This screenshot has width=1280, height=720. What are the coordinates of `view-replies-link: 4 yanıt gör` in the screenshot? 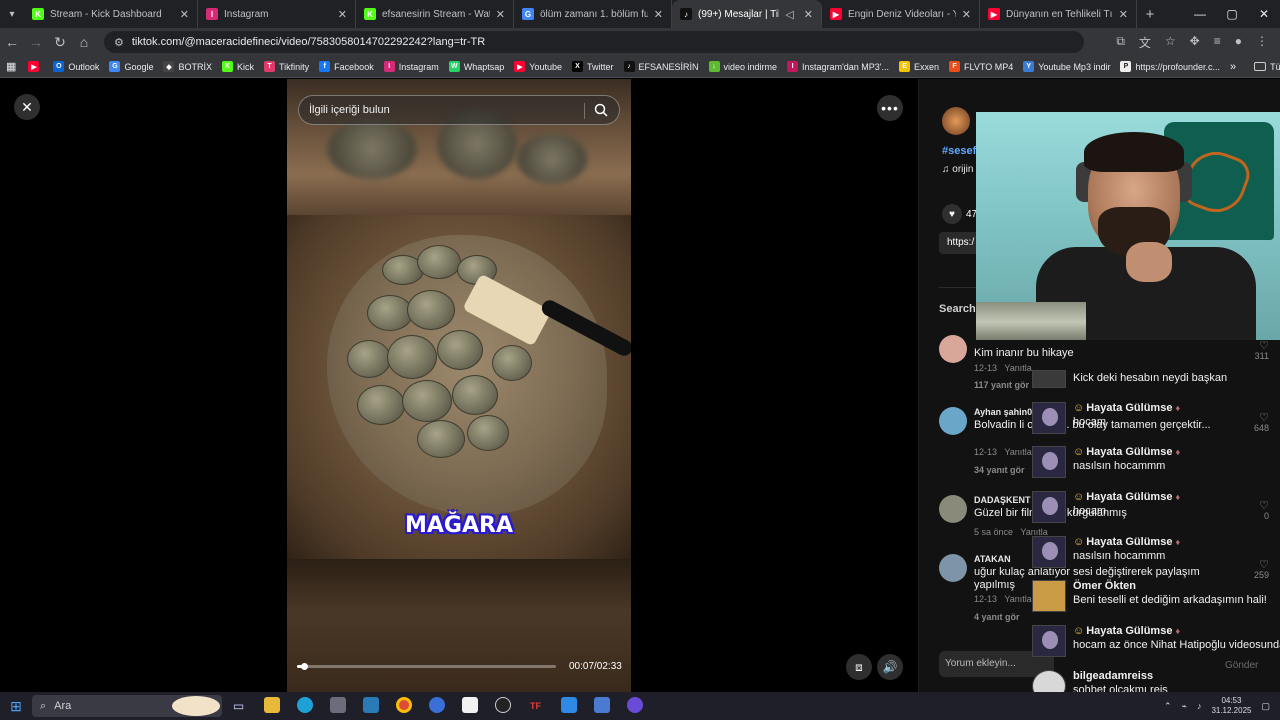 It's located at (997, 617).